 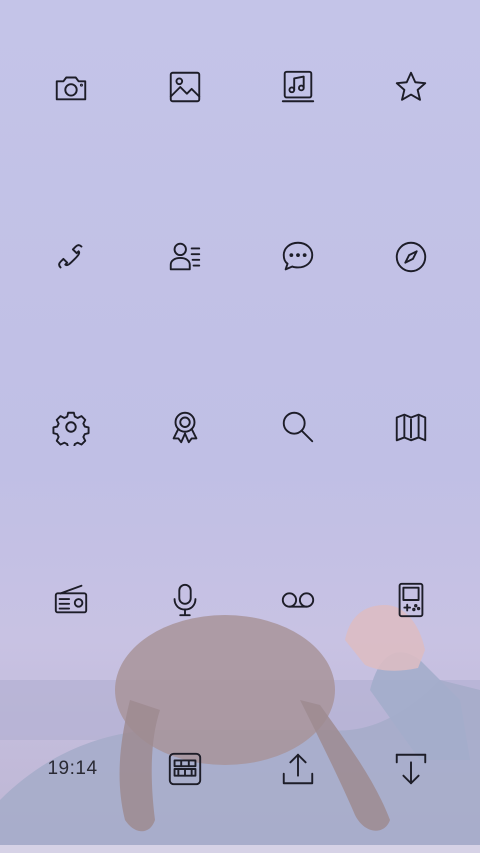 I want to click on download-icon, so click(x=411, y=769).